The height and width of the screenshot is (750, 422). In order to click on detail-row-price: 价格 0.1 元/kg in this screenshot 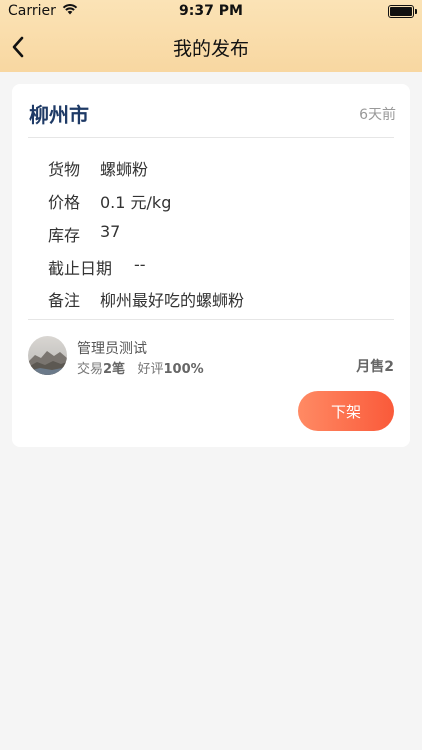, I will do `click(109, 201)`.